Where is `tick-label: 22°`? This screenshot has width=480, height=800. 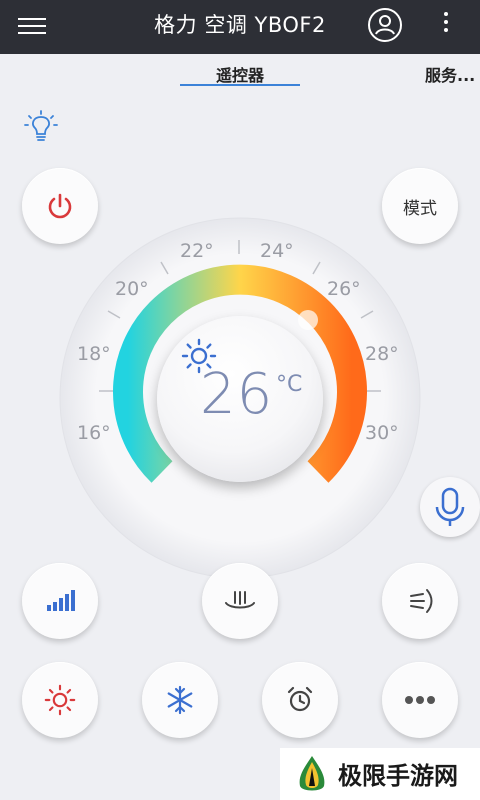
tick-label: 22° is located at coordinates (197, 251).